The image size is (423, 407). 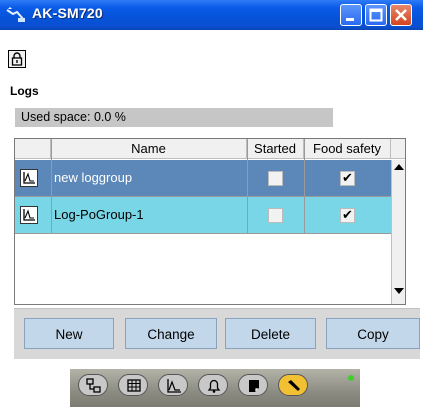 What do you see at coordinates (211, 15) in the screenshot?
I see `title-bar: AK-SM720` at bounding box center [211, 15].